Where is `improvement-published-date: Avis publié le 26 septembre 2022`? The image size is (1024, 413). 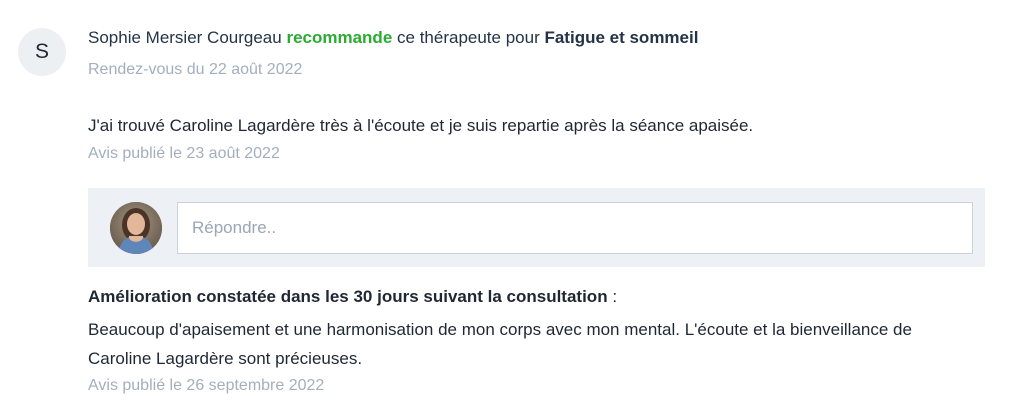 improvement-published-date: Avis publié le 26 septembre 2022 is located at coordinates (206, 385).